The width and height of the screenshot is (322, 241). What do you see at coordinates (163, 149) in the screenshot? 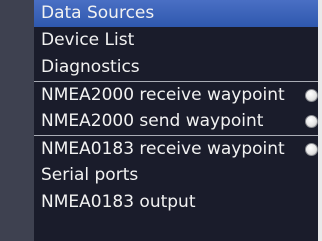
I see `menu-item-label: NMEA0183 receive waypoint` at bounding box center [163, 149].